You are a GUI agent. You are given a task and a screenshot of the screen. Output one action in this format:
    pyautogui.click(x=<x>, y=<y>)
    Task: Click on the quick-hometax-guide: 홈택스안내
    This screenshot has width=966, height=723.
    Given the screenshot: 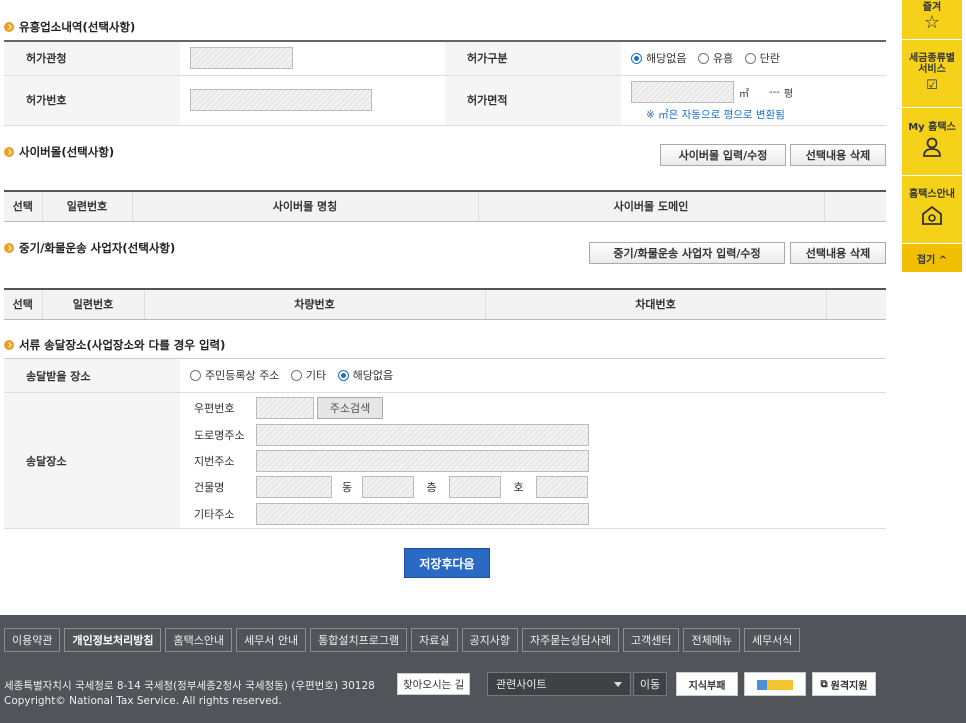 What is the action you would take?
    pyautogui.click(x=932, y=210)
    